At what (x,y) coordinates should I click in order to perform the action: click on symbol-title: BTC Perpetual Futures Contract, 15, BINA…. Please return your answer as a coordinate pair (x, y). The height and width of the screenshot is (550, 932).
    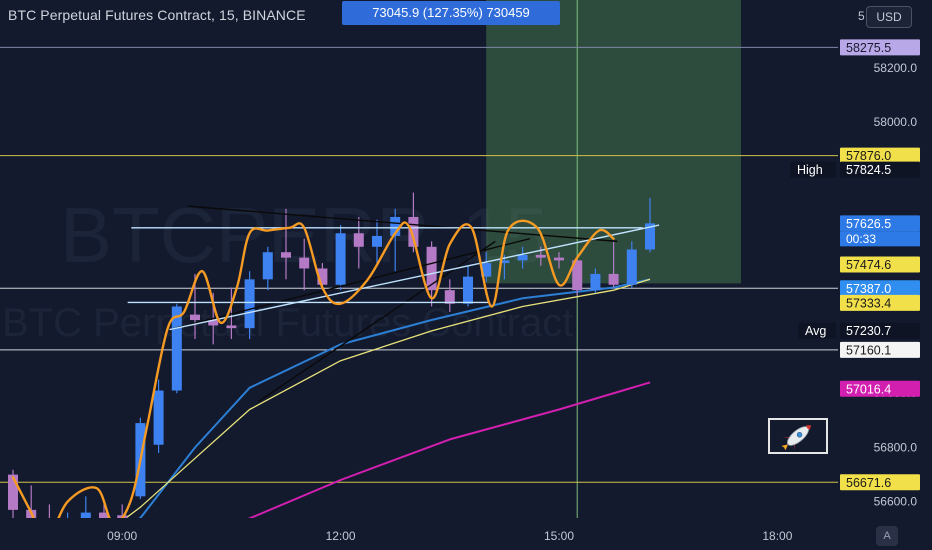
    Looking at the image, I should click on (157, 15).